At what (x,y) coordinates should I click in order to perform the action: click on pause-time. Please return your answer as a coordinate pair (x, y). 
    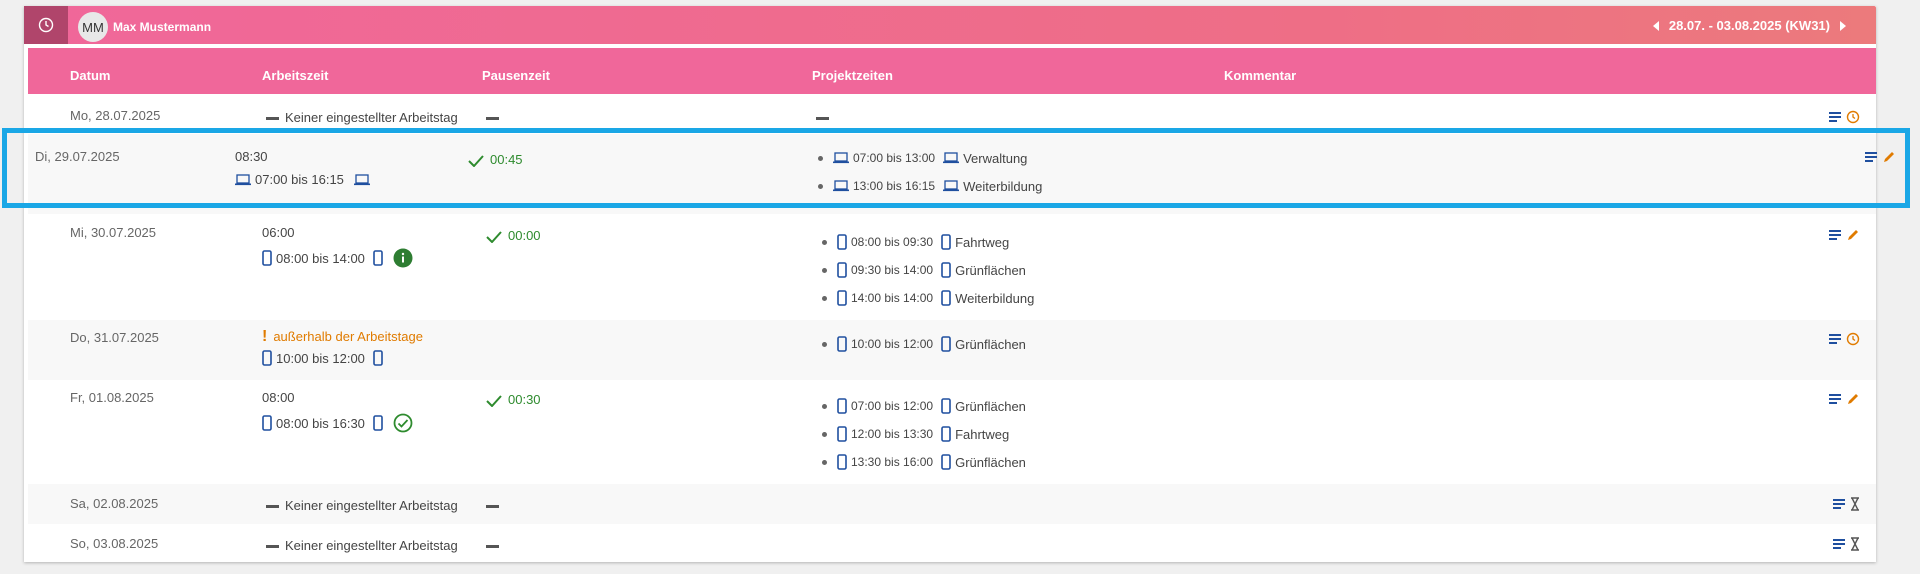
    Looking at the image, I should click on (495, 117).